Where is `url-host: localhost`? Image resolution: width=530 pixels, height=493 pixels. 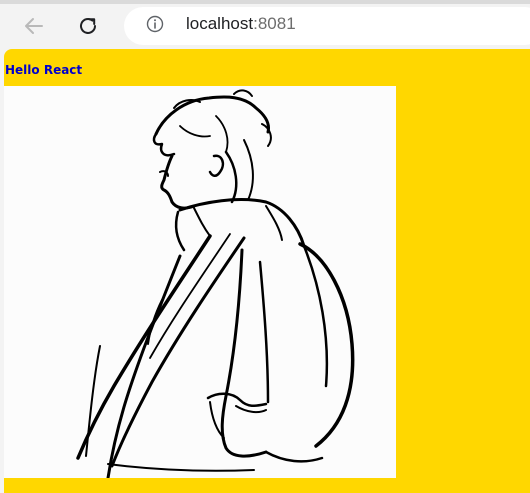
url-host: localhost is located at coordinates (220, 23).